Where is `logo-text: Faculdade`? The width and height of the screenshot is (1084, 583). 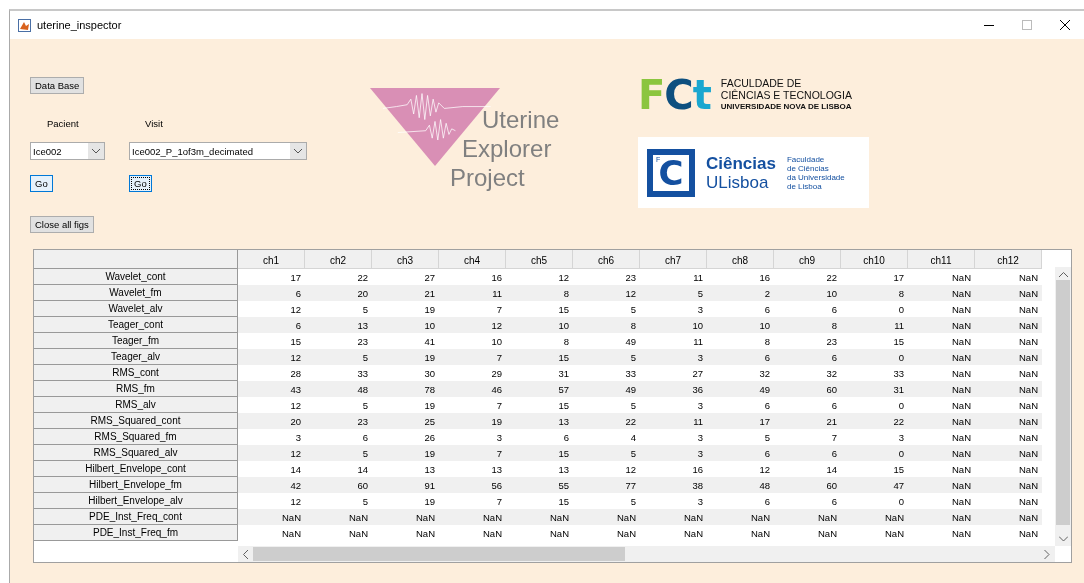 logo-text: Faculdade is located at coordinates (806, 159).